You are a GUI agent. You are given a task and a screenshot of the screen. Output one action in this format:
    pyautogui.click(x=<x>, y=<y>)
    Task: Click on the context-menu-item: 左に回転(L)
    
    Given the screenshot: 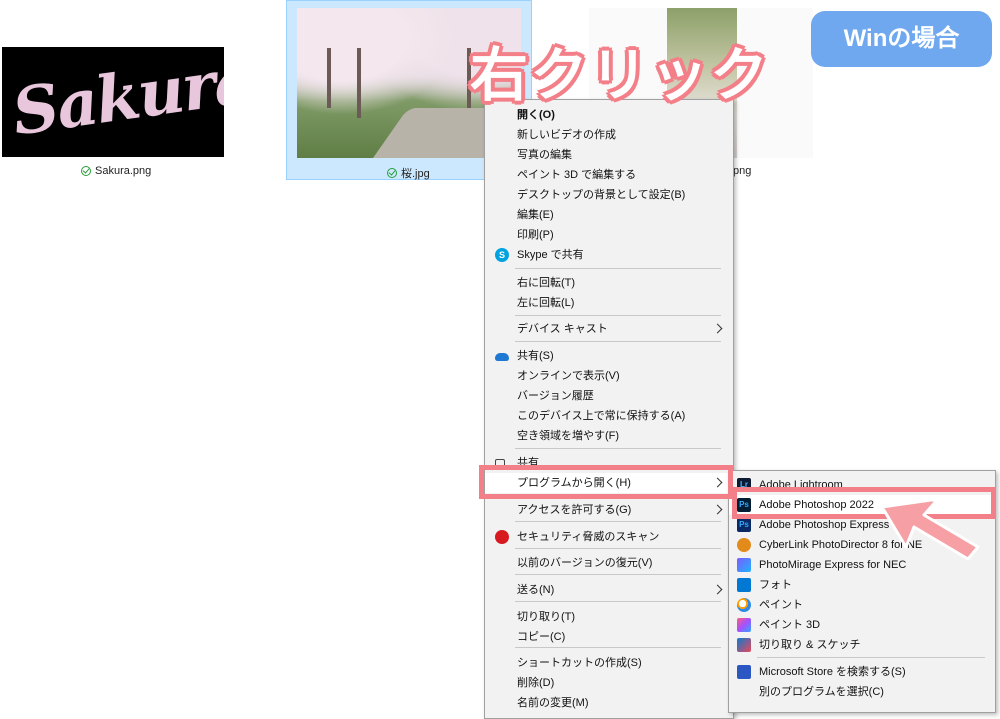 What is the action you would take?
    pyautogui.click(x=609, y=303)
    